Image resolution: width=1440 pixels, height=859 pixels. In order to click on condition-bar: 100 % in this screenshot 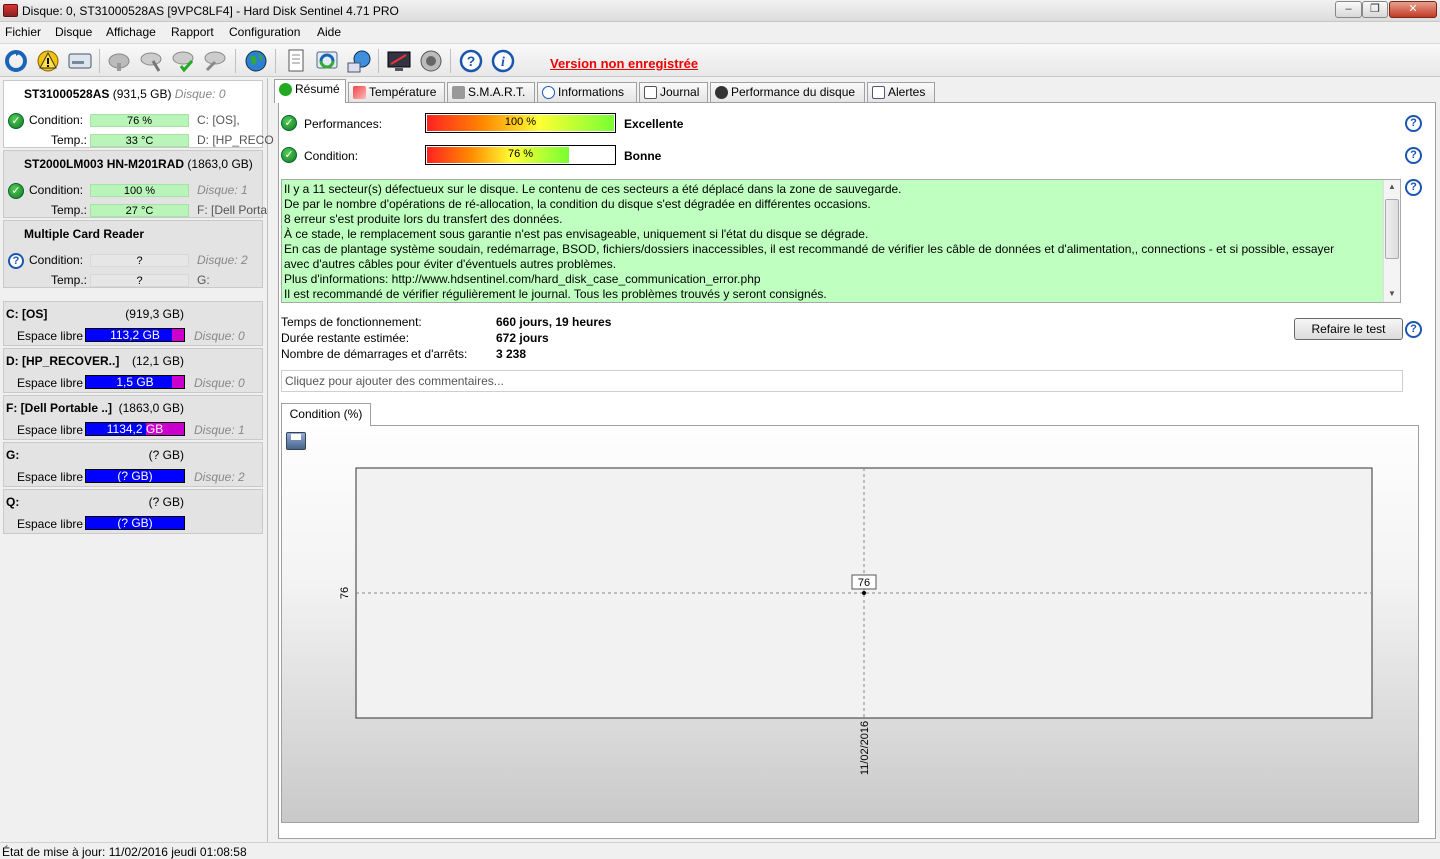, I will do `click(139, 190)`.